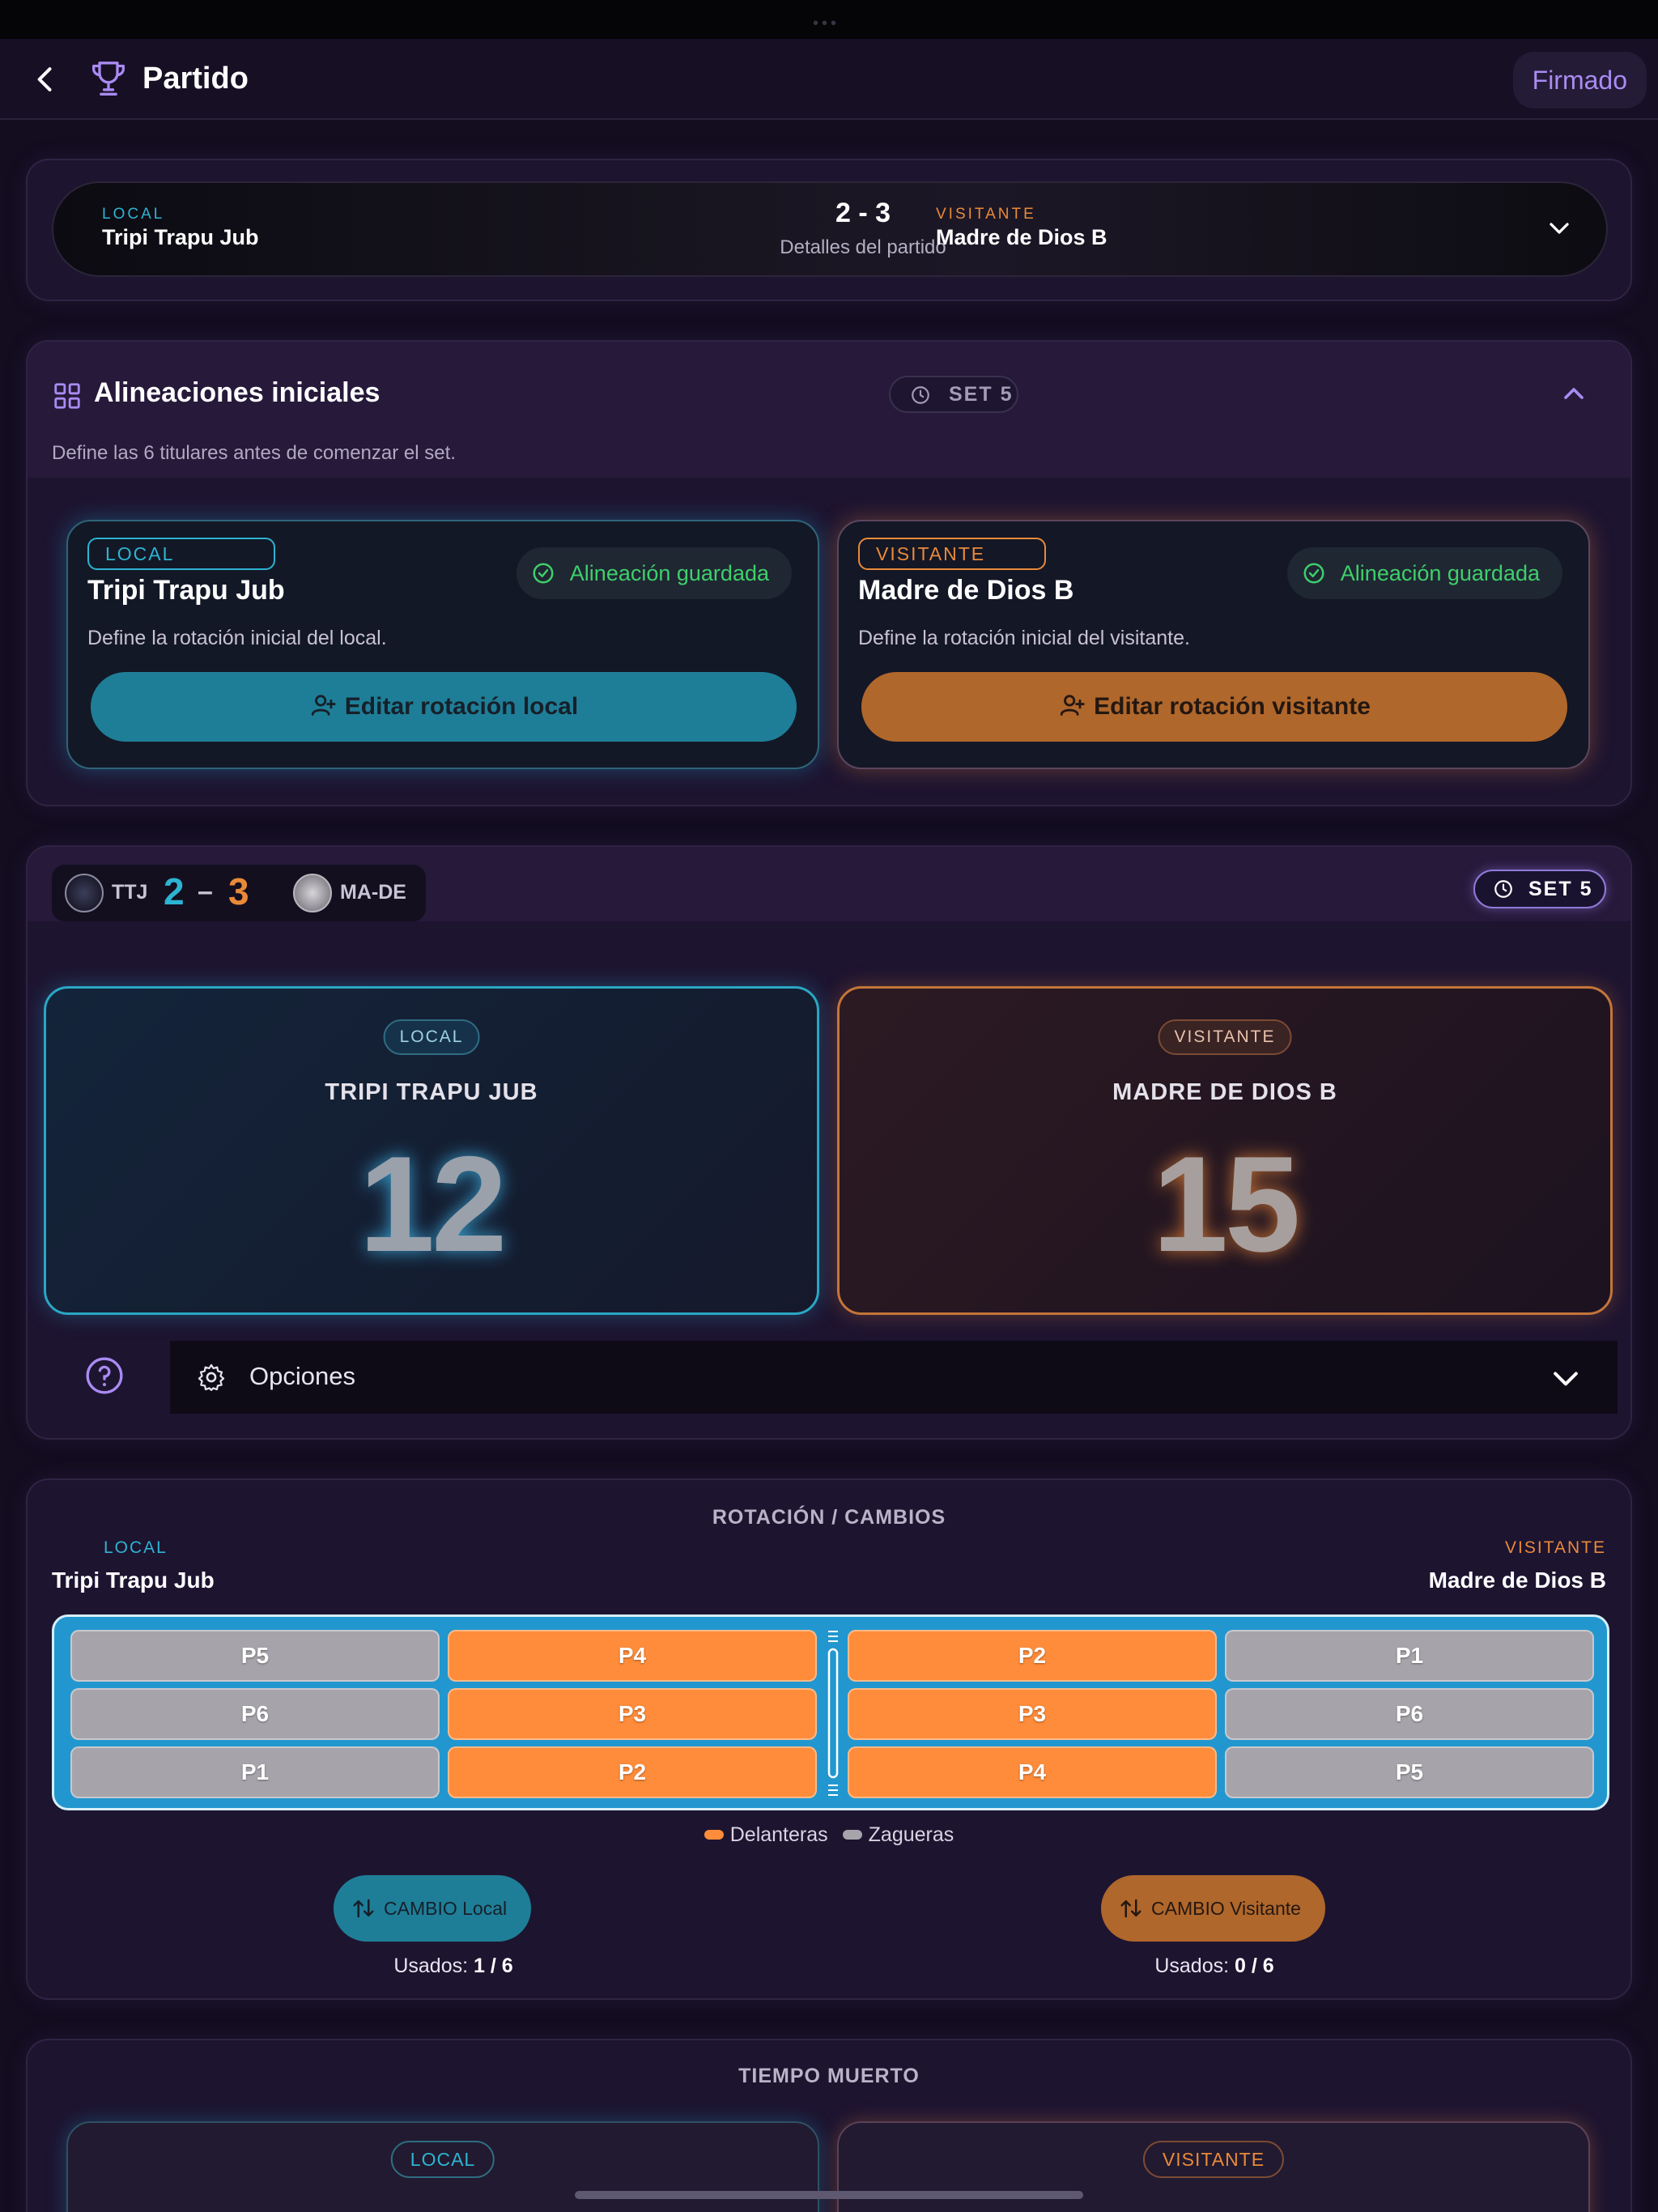 The width and height of the screenshot is (1658, 2212). Describe the element at coordinates (1409, 1656) in the screenshot. I see `away-back-cell: P1` at that location.